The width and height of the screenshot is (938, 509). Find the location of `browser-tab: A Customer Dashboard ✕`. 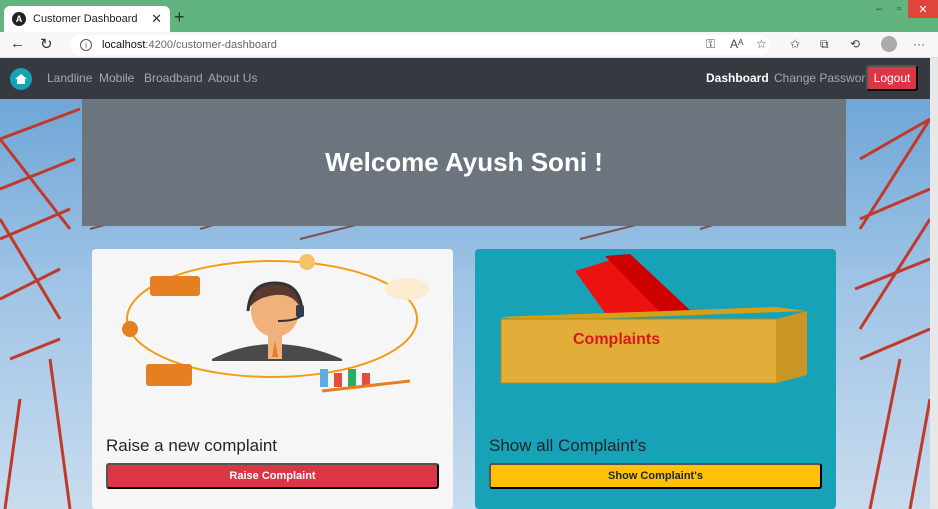

browser-tab: A Customer Dashboard ✕ is located at coordinates (87, 19).